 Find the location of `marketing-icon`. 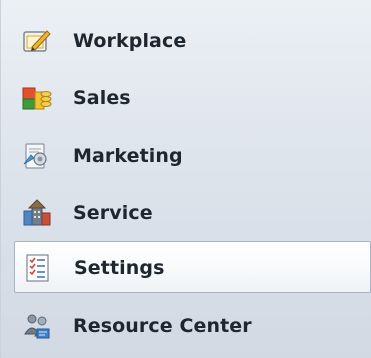

marketing-icon is located at coordinates (35, 156).